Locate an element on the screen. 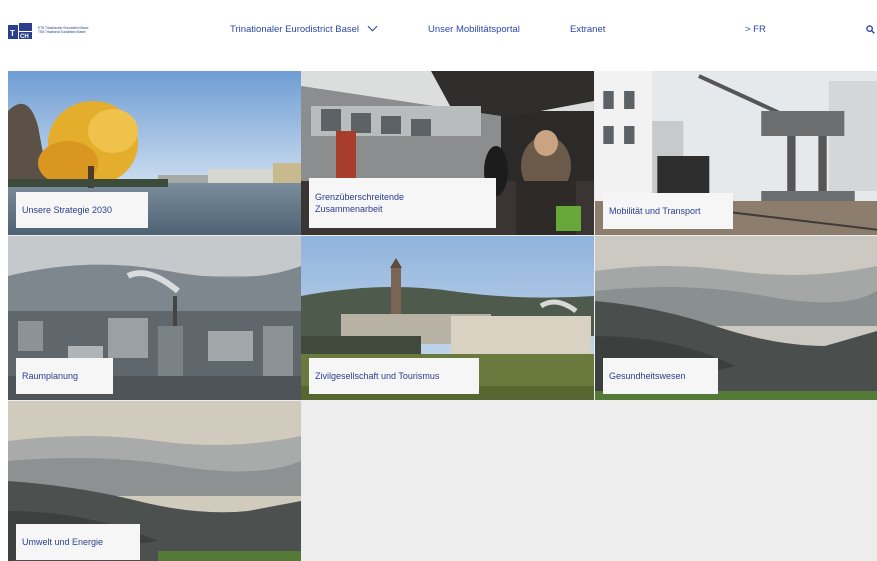 This screenshot has width=877, height=561. tile-gesundheitswesen: Gesundheitswesen is located at coordinates (736, 318).